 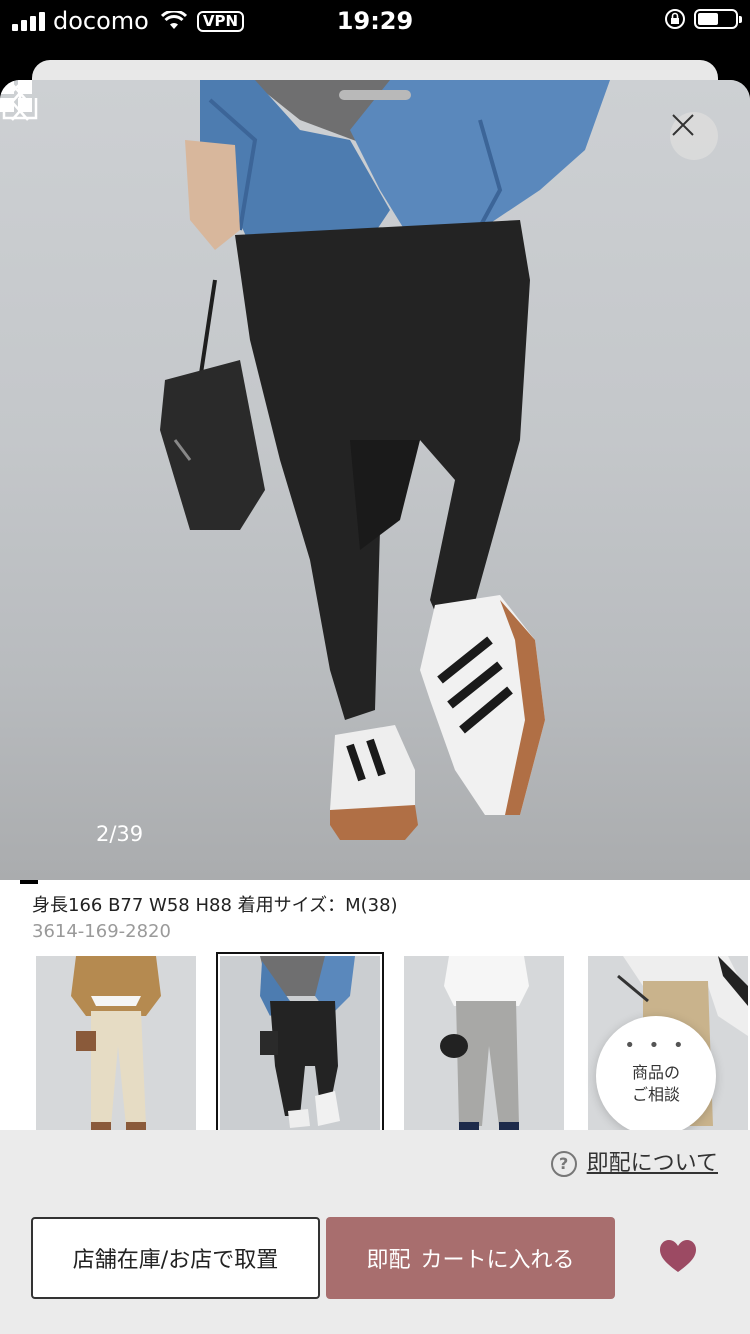 What do you see at coordinates (300, 1043) in the screenshot?
I see `thumbnail-item-selected` at bounding box center [300, 1043].